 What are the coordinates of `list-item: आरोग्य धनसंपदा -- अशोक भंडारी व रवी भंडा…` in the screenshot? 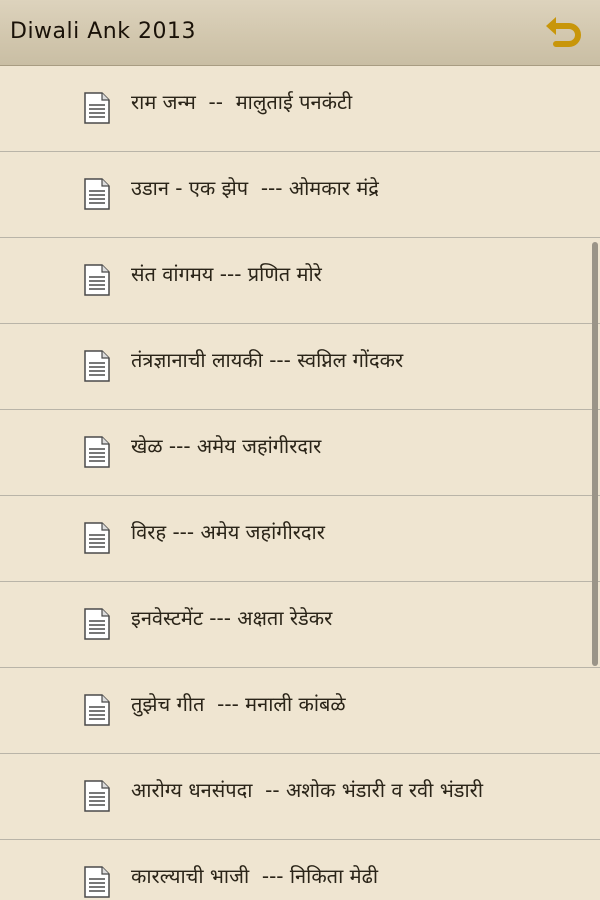 It's located at (300, 797).